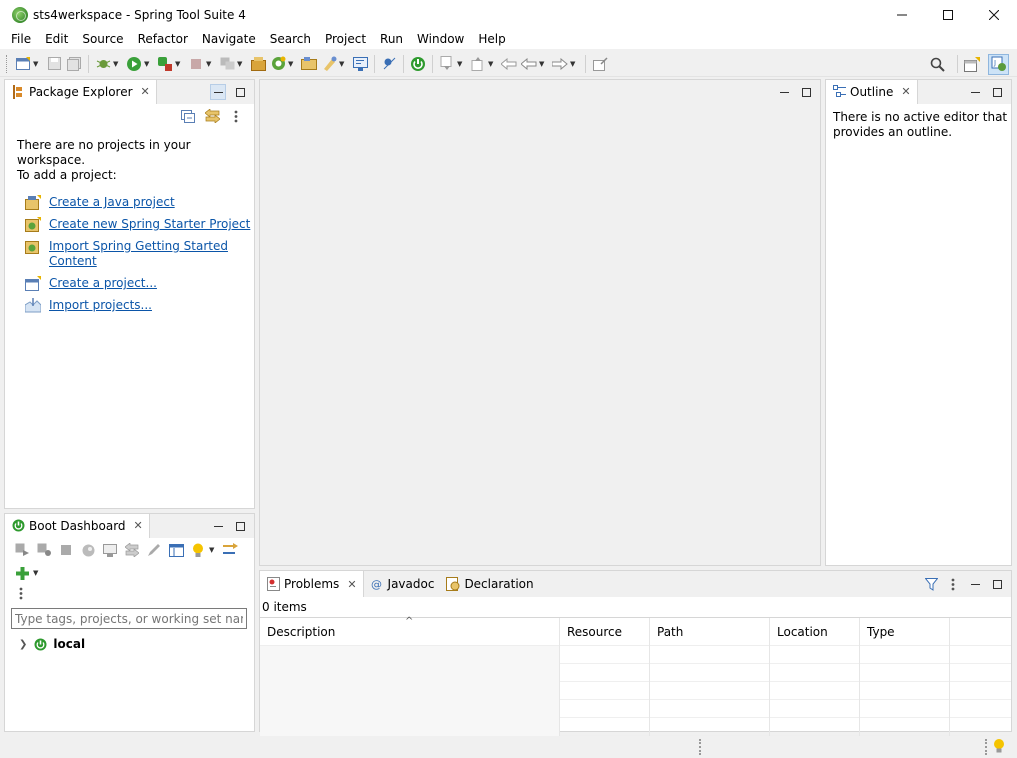 The width and height of the screenshot is (1017, 758). I want to click on run-external-tools-icon, so click(165, 64).